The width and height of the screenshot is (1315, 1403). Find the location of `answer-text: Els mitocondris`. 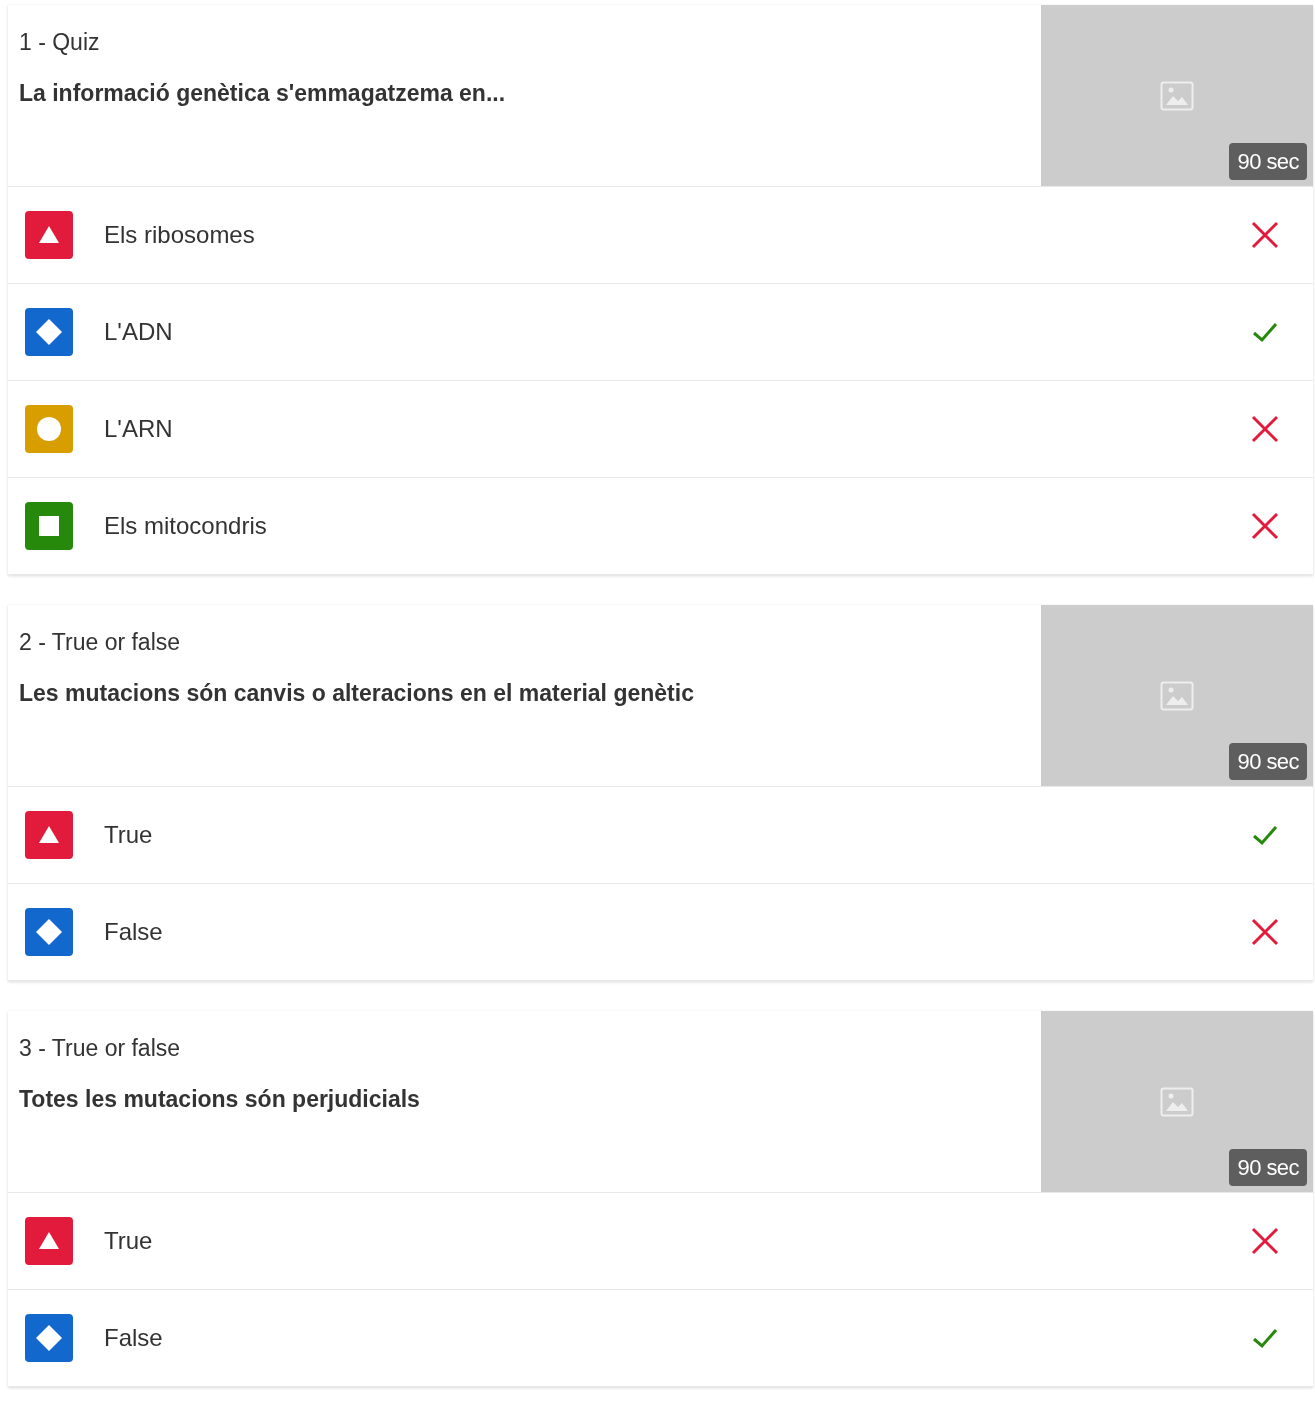

answer-text: Els mitocondris is located at coordinates (186, 526).